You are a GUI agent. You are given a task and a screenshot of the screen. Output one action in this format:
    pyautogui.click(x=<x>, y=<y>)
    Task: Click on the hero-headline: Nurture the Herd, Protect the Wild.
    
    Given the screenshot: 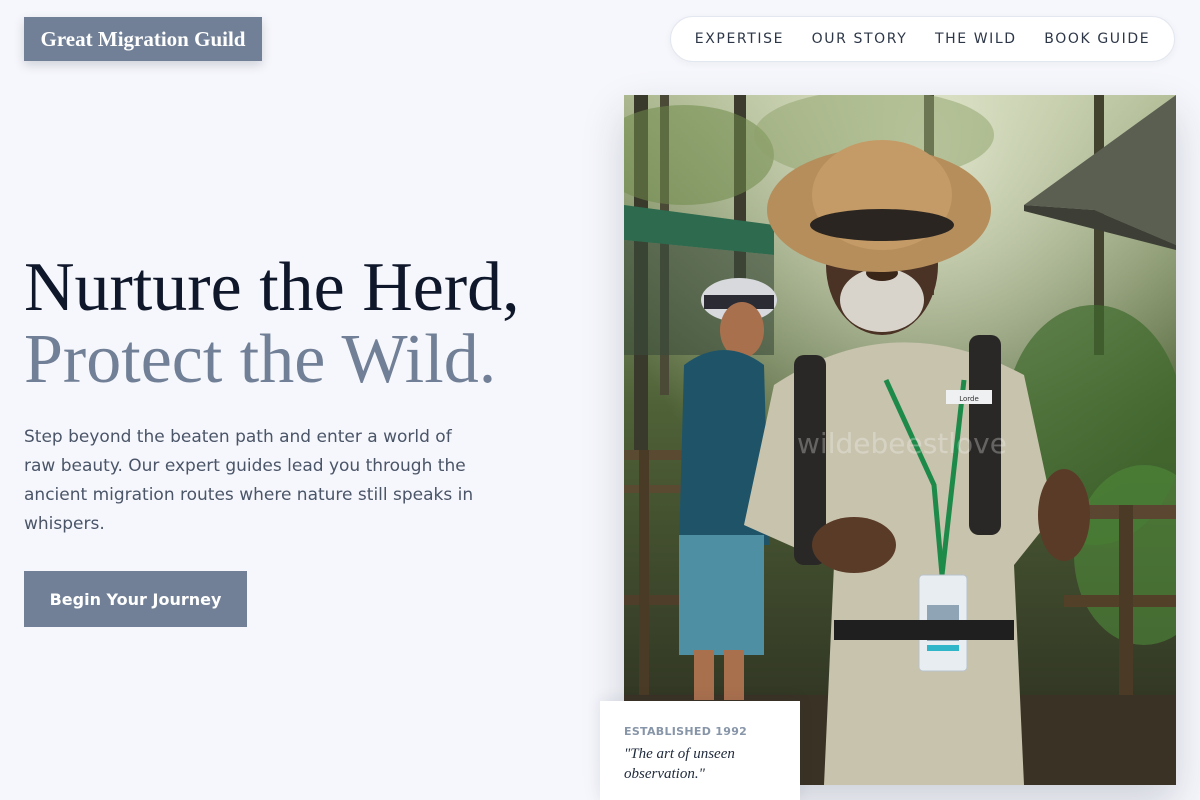 What is the action you would take?
    pyautogui.click(x=272, y=324)
    